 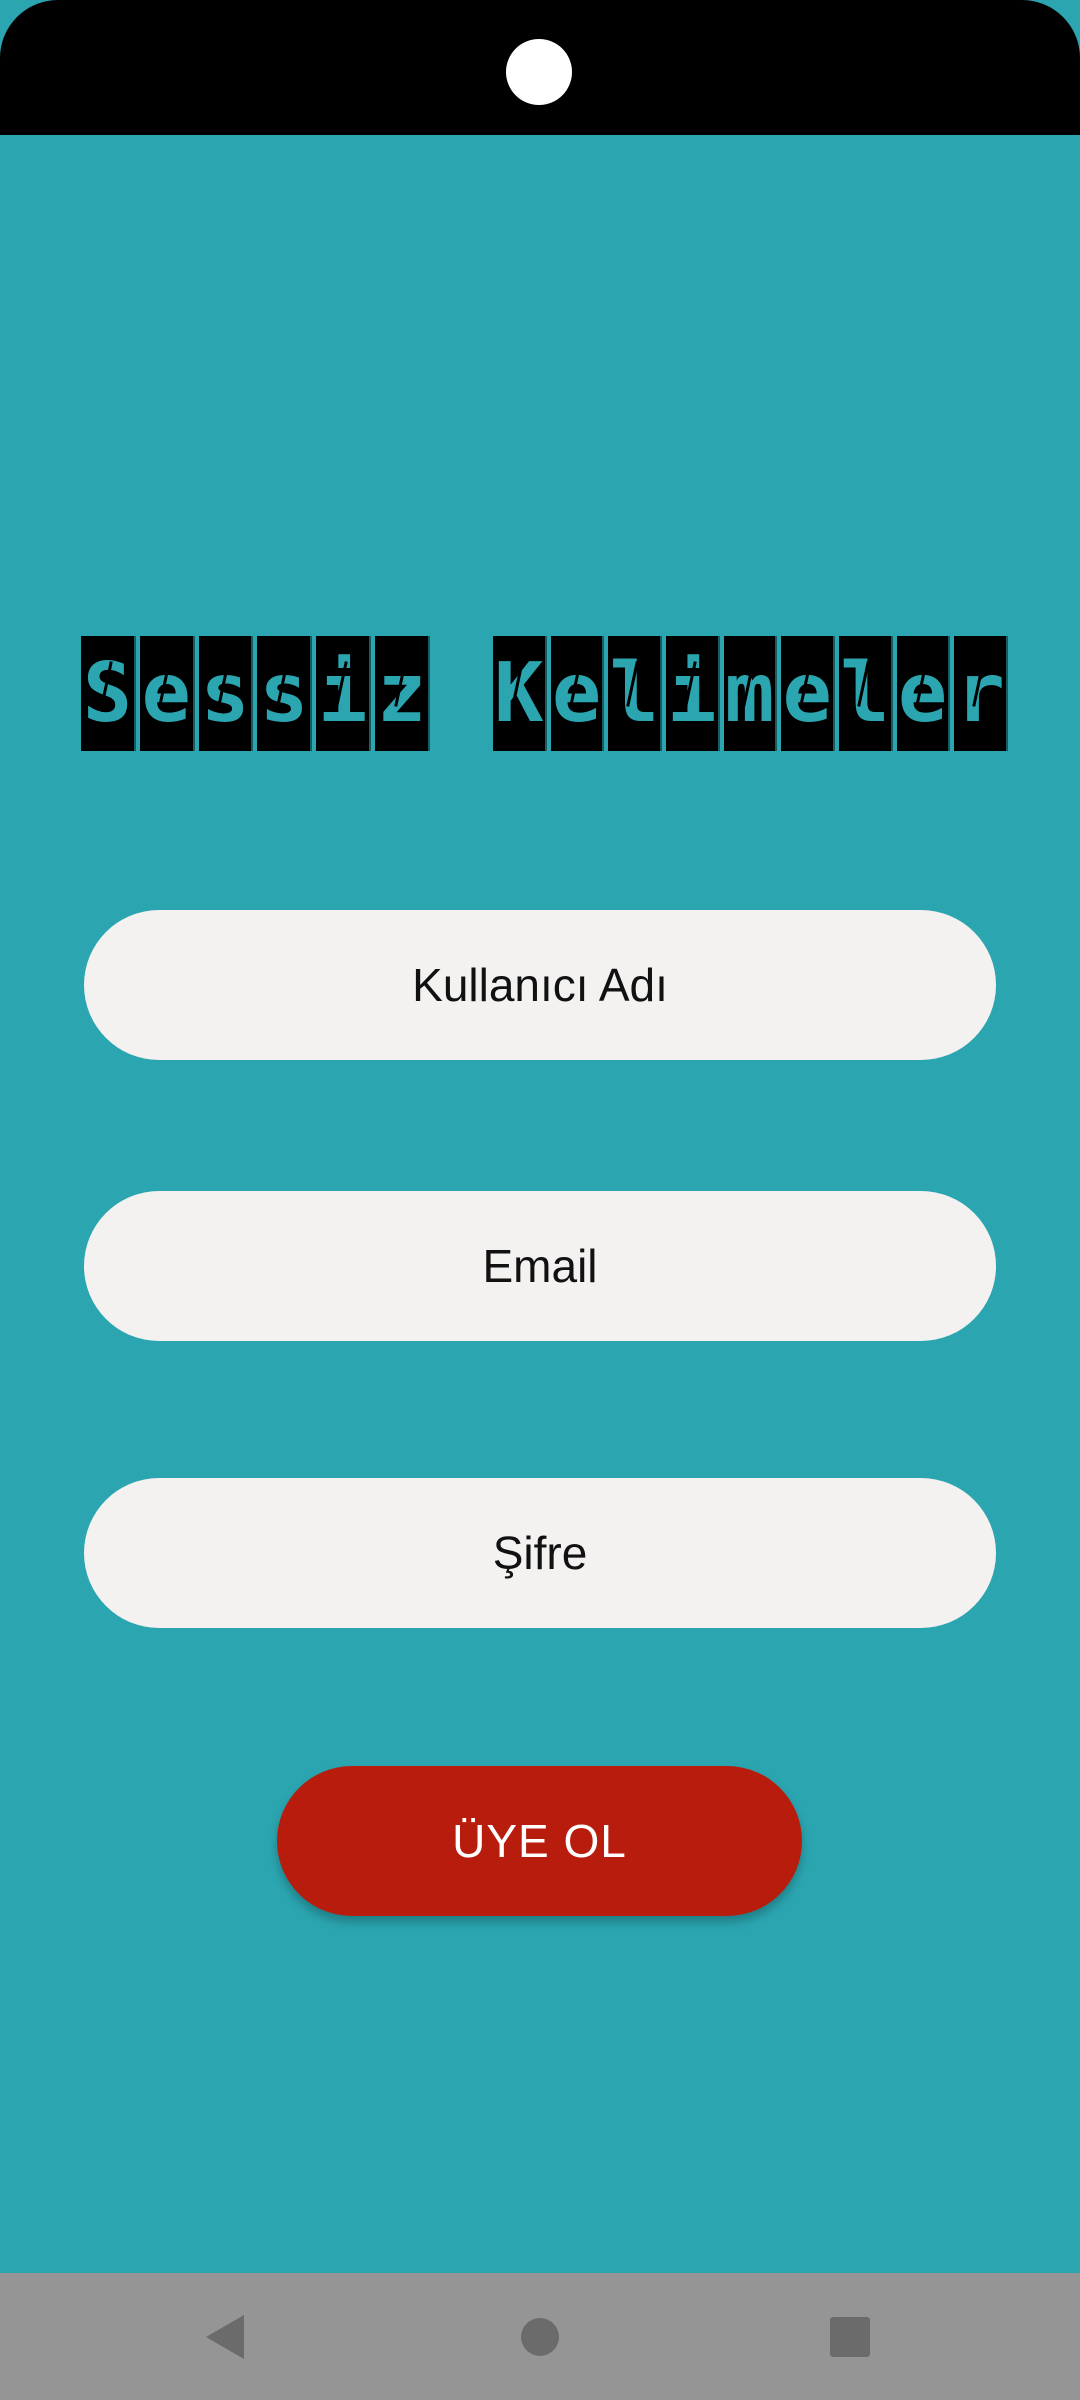 What do you see at coordinates (107, 693) in the screenshot?
I see `logo-letter: S` at bounding box center [107, 693].